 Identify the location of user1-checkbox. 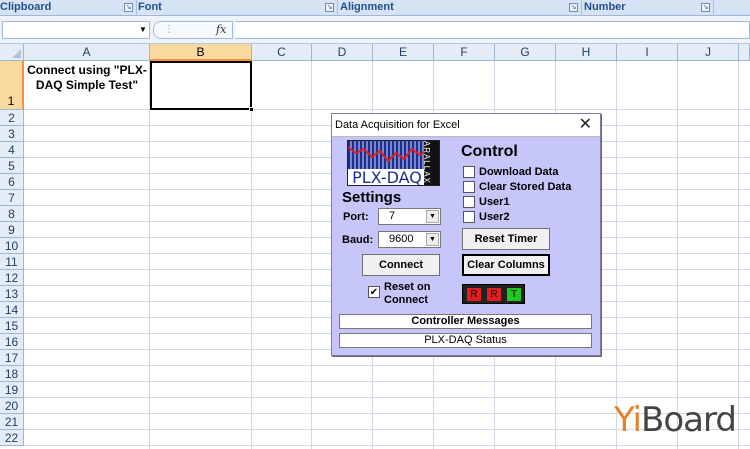
(469, 202).